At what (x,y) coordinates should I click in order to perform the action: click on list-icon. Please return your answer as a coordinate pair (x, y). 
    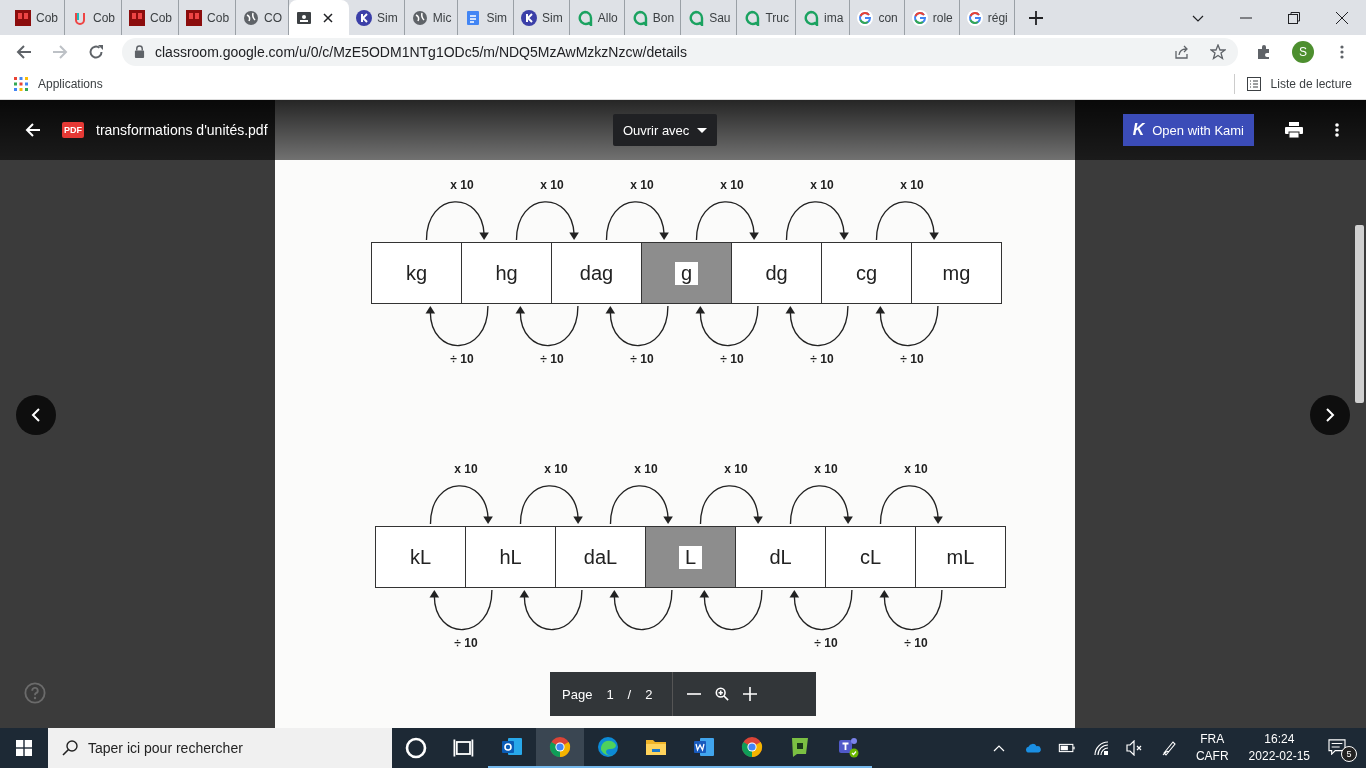
    Looking at the image, I should click on (1253, 83).